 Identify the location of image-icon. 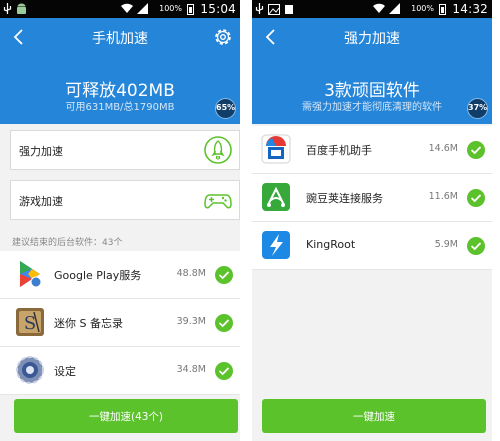
(274, 9).